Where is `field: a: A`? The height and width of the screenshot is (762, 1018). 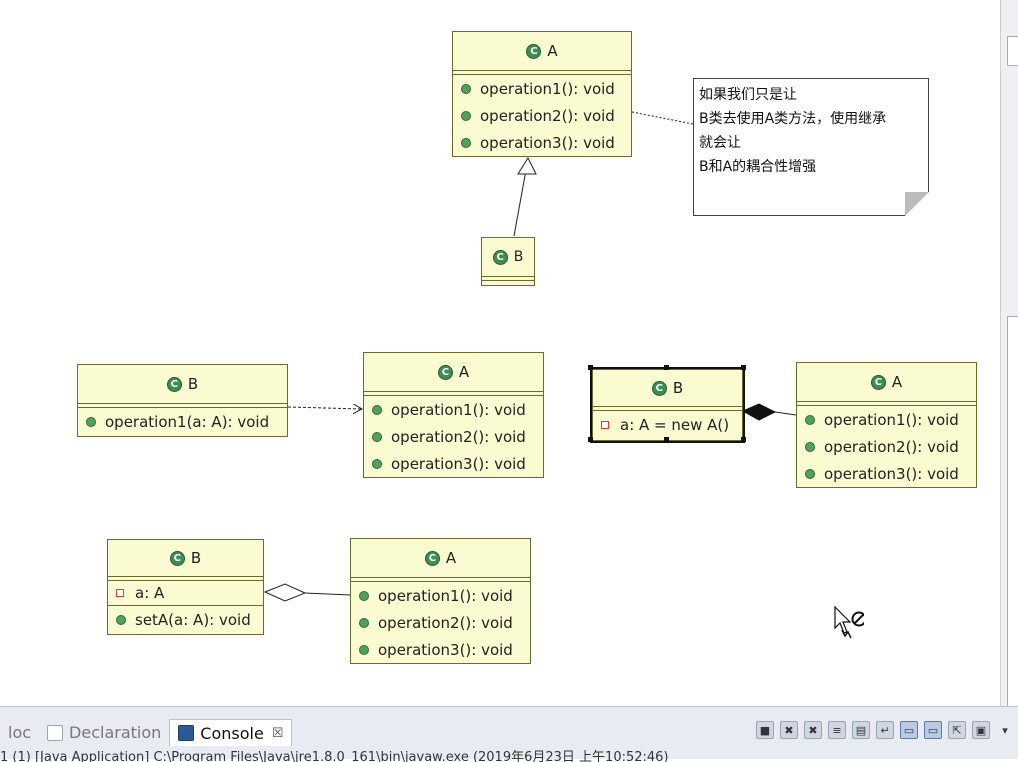 field: a: A is located at coordinates (150, 593).